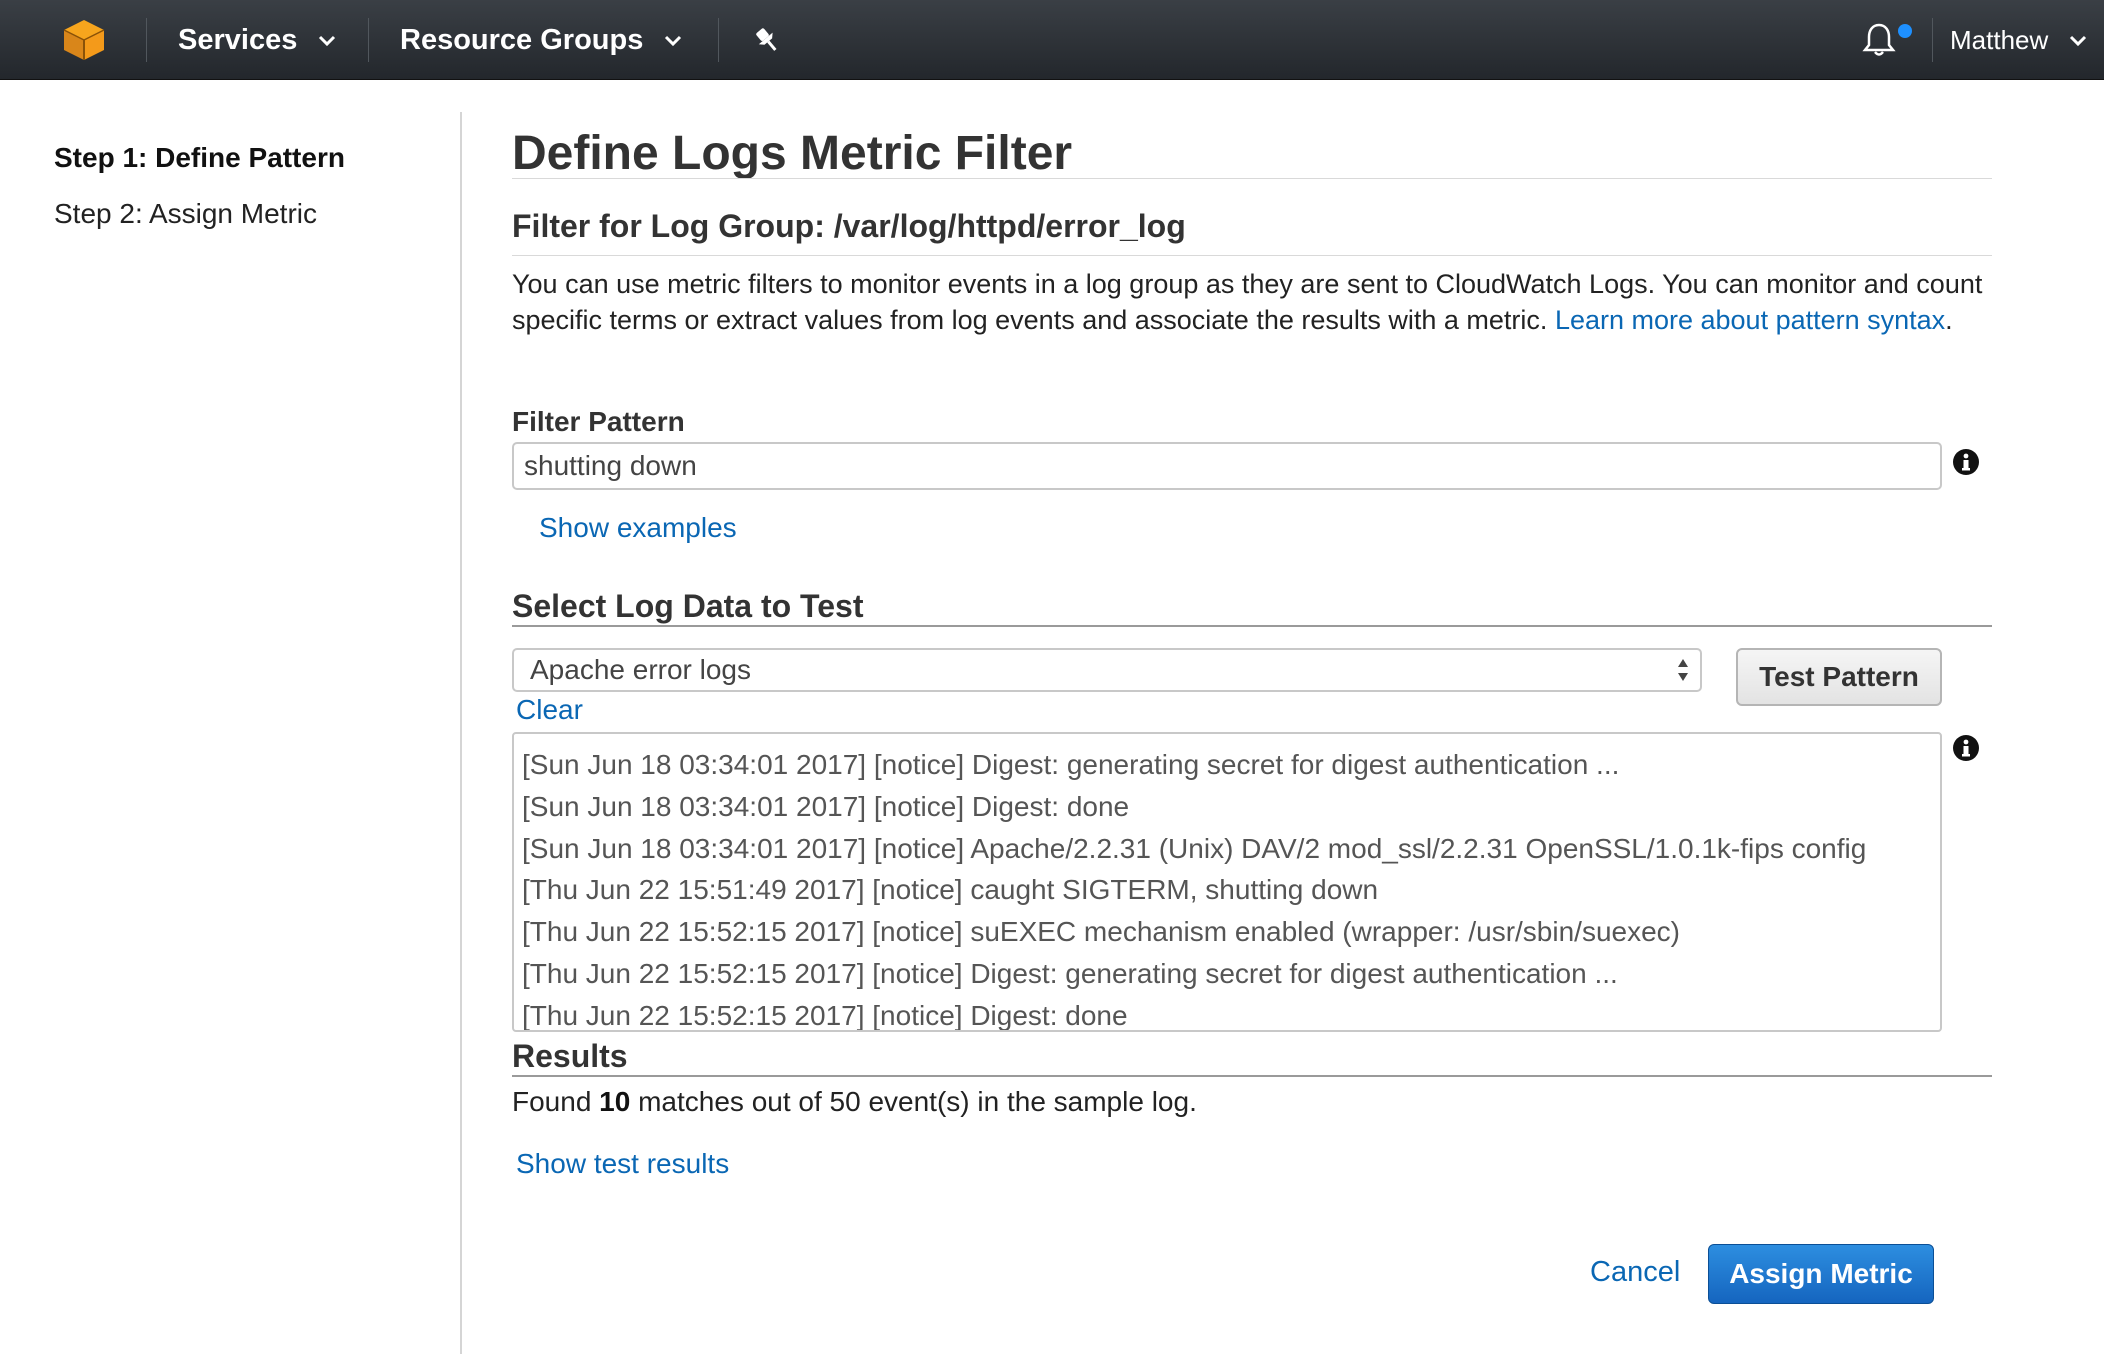 The width and height of the screenshot is (2104, 1354). I want to click on test-pattern-button: Test Pattern, so click(1839, 677).